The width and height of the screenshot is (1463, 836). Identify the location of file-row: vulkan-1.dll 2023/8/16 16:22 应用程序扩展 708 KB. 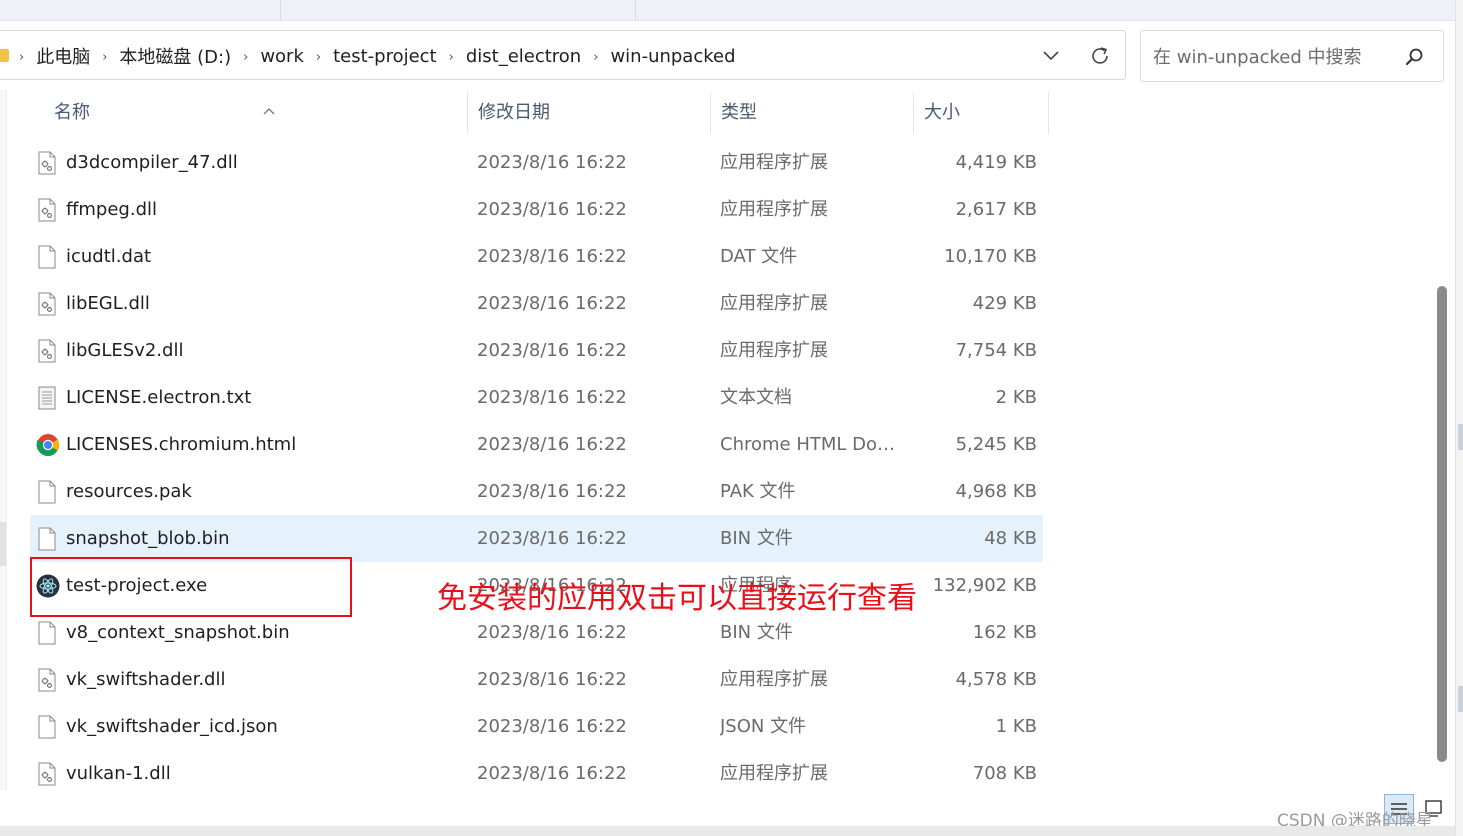
(536, 773).